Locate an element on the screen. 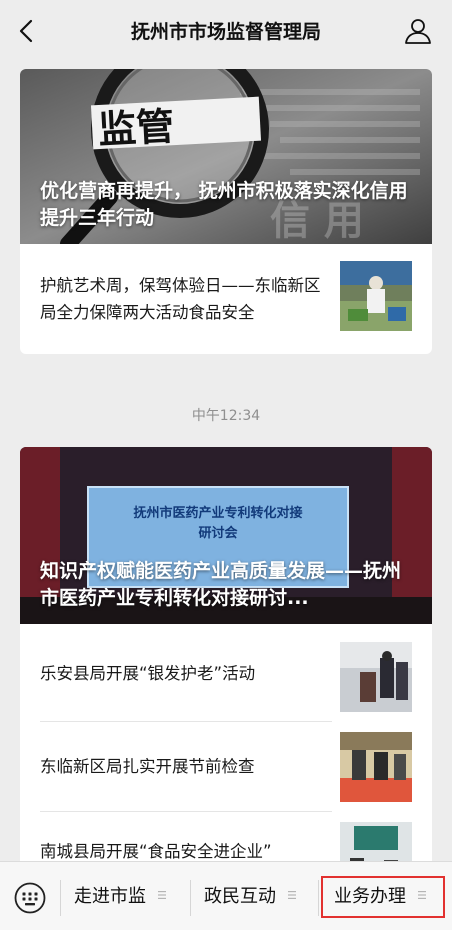 The image size is (452, 930). item-title: 护航艺术周，保驾体验日——东临新区局全力保障两大活动食品安全 is located at coordinates (180, 299).